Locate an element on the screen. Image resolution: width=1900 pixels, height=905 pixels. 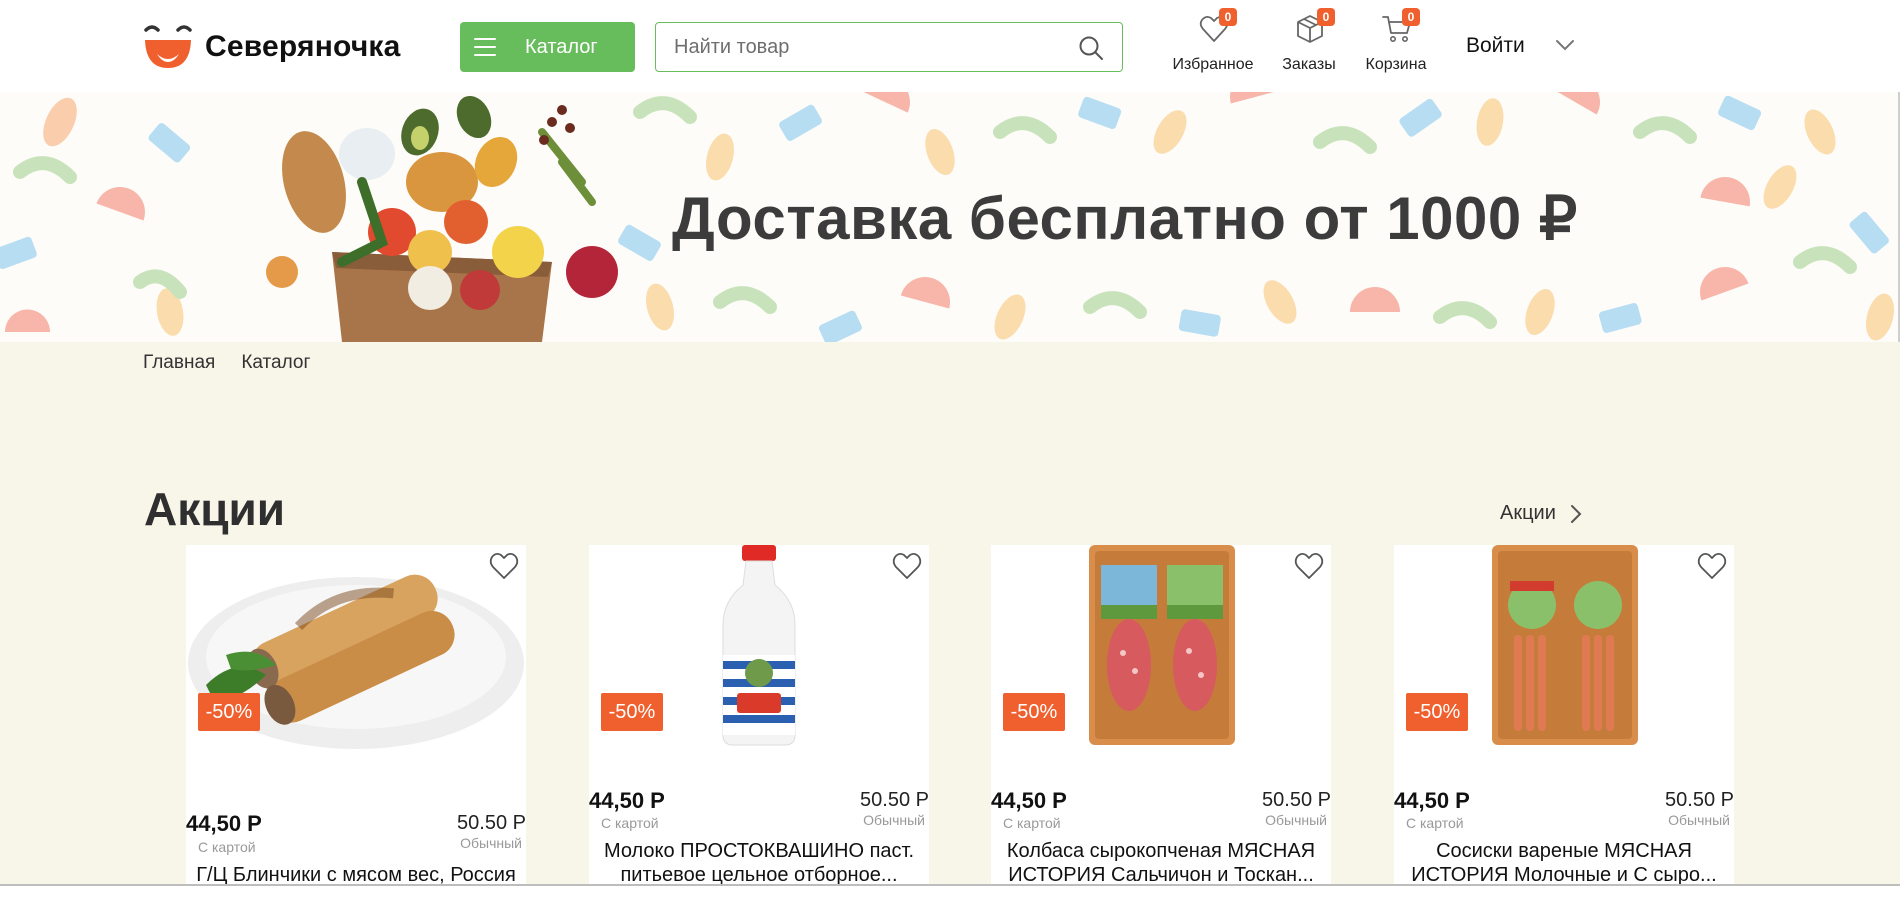
chevron-down-icon is located at coordinates (1565, 45).